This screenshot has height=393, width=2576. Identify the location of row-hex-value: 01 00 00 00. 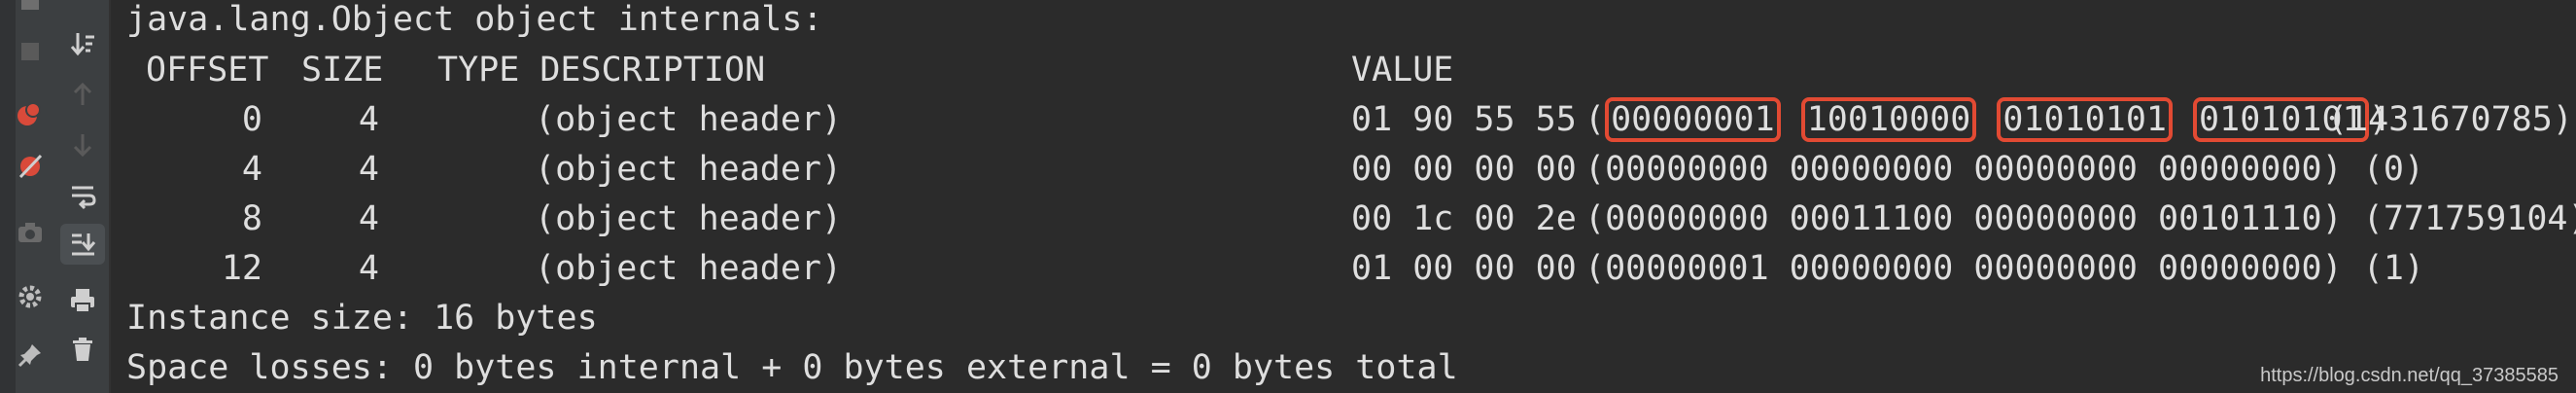
(1464, 268).